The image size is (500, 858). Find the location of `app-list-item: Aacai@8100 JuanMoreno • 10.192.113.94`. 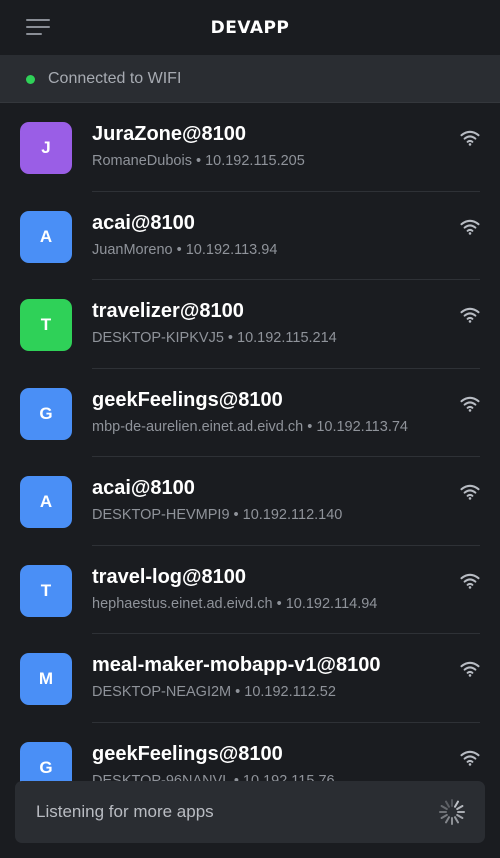

app-list-item: Aacai@8100 JuanMoreno • 10.192.113.94 is located at coordinates (250, 236).